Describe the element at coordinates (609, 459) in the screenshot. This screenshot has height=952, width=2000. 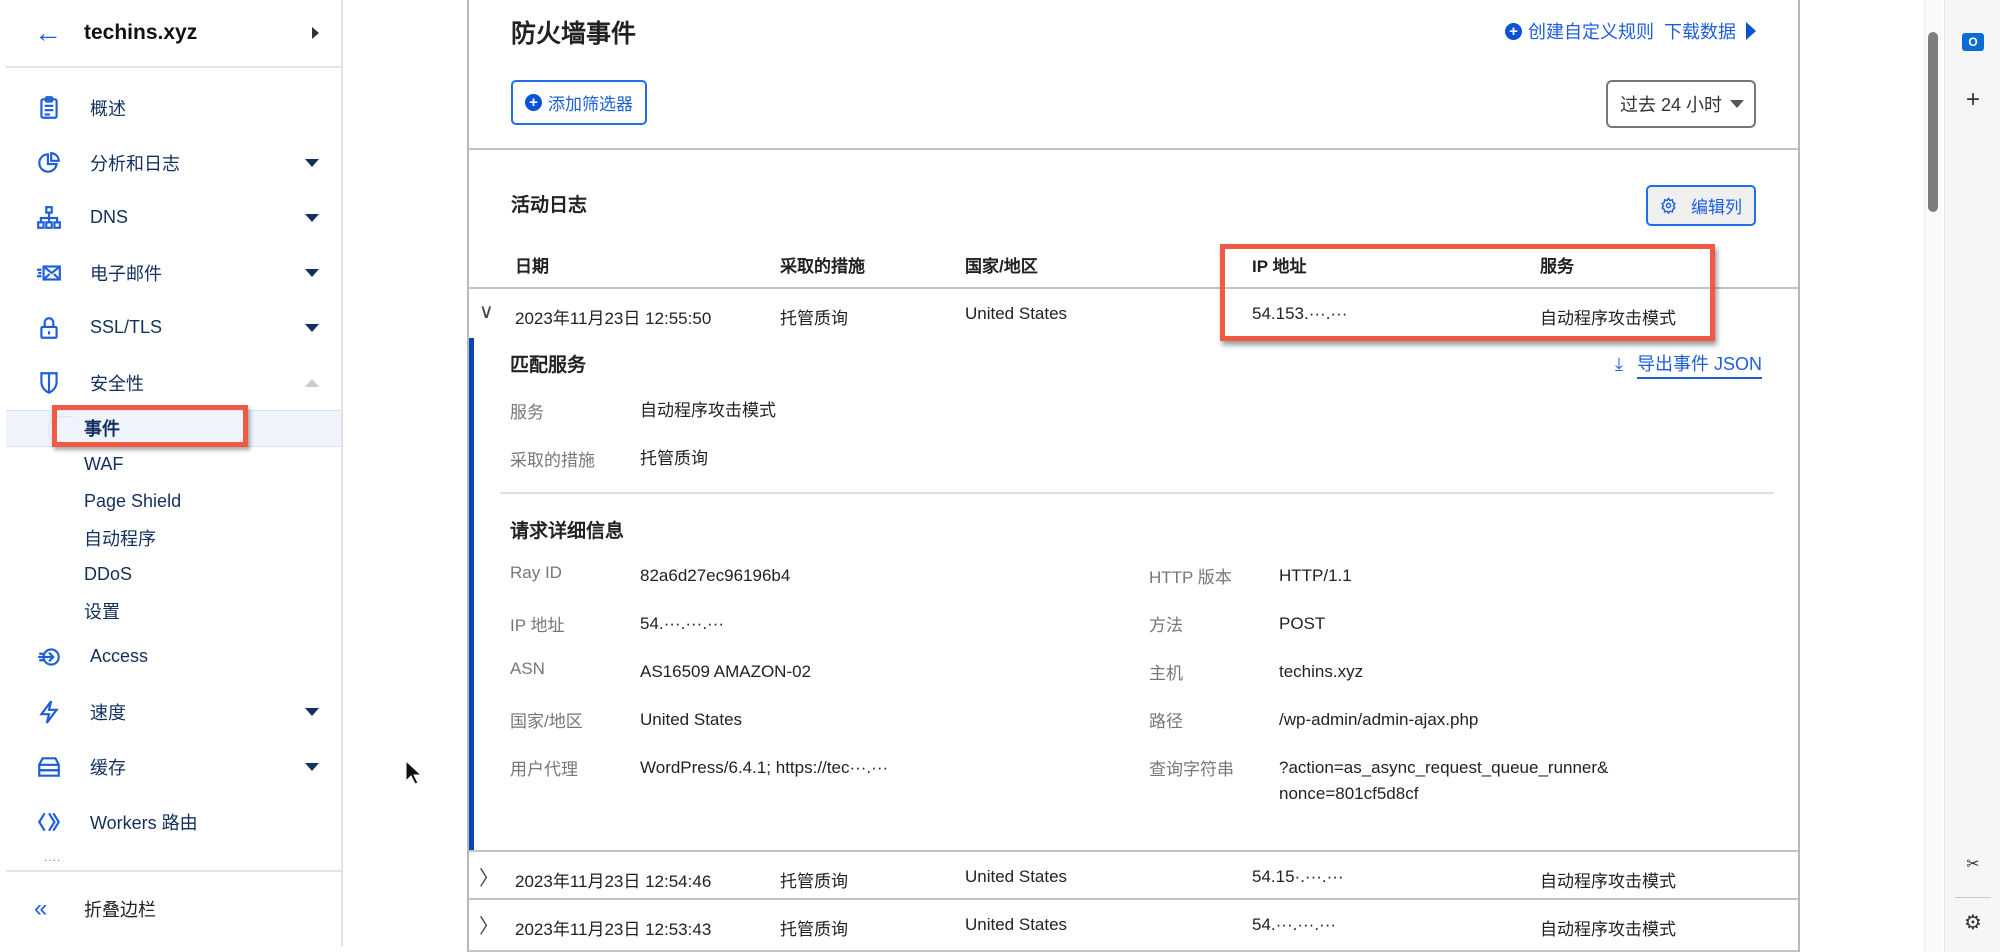
I see `matched-action-row: 采取的措施 托管质询` at that location.